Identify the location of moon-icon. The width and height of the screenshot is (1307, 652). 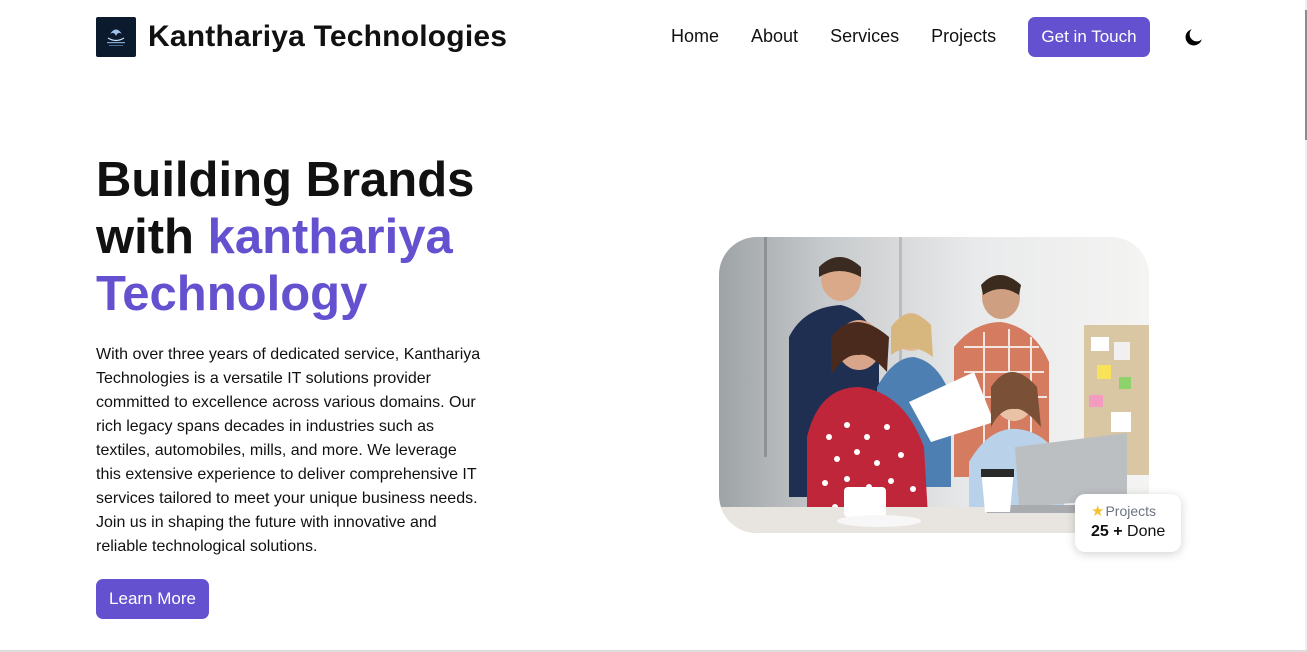
(1194, 37).